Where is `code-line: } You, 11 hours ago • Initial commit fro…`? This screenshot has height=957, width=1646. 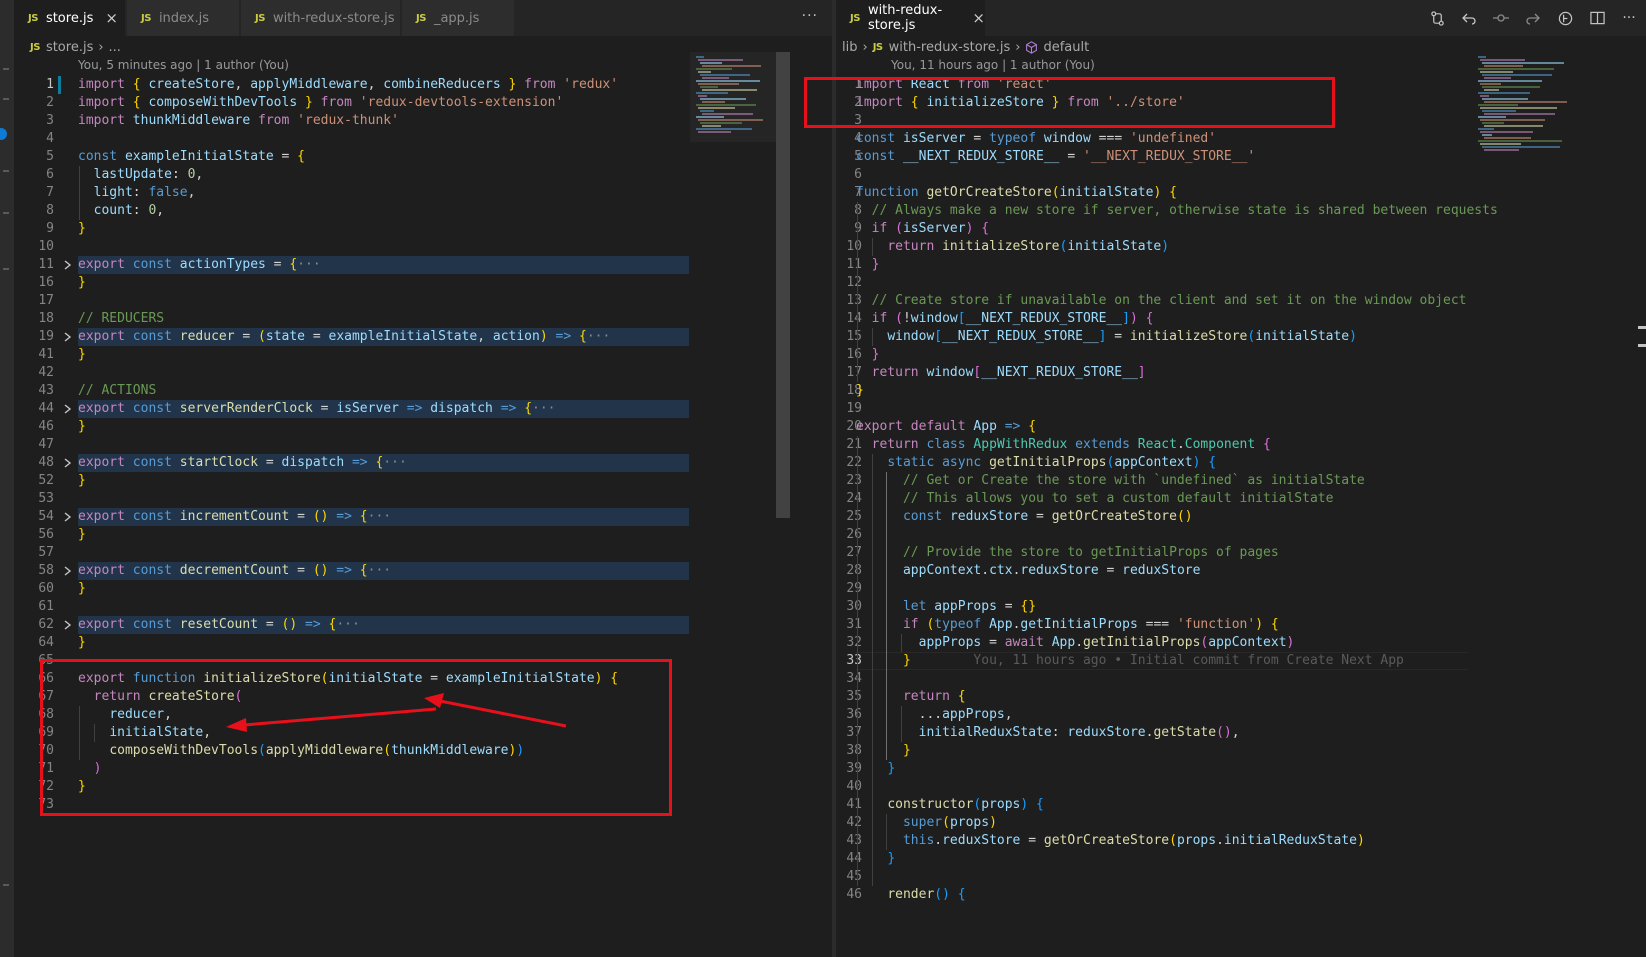 code-line: } You, 11 hours ago • Initial commit fro… is located at coordinates (1130, 661).